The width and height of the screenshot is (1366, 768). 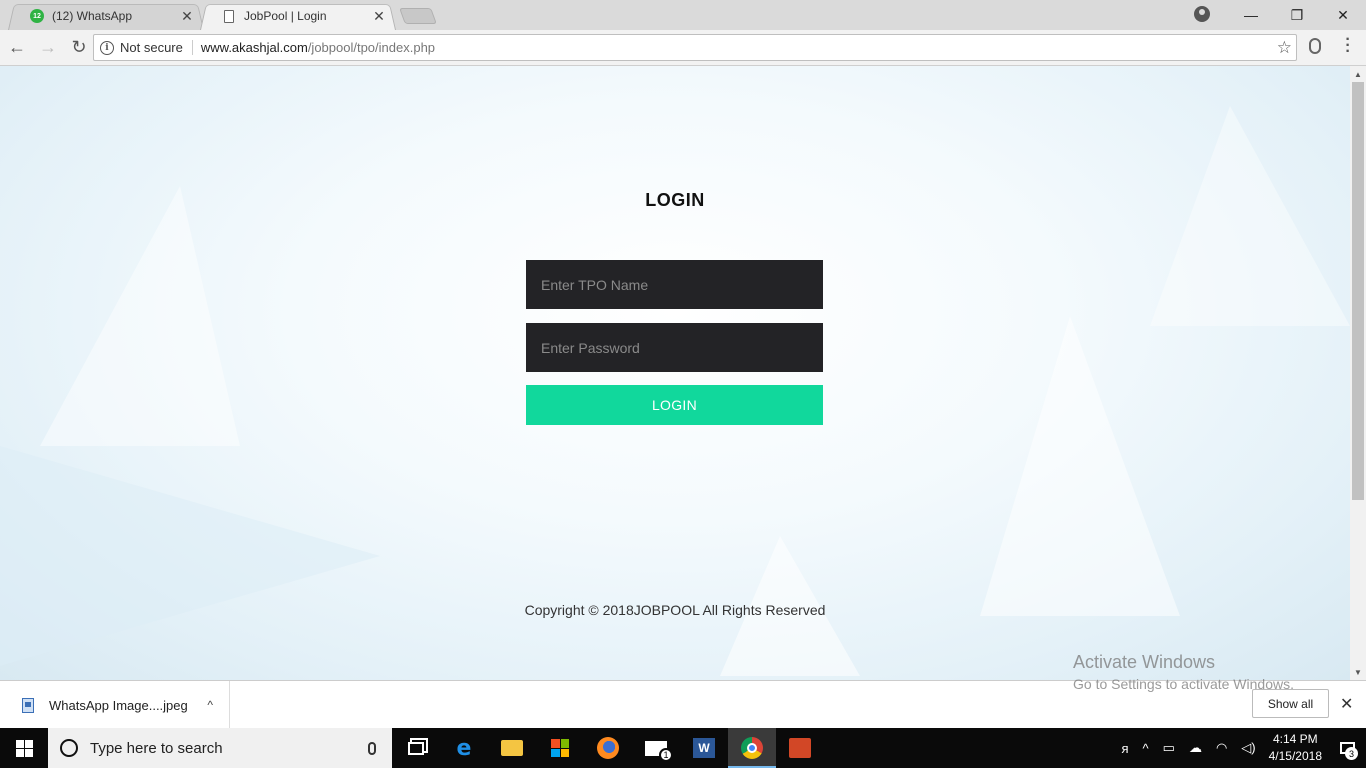 I want to click on word-app: W, so click(x=704, y=748).